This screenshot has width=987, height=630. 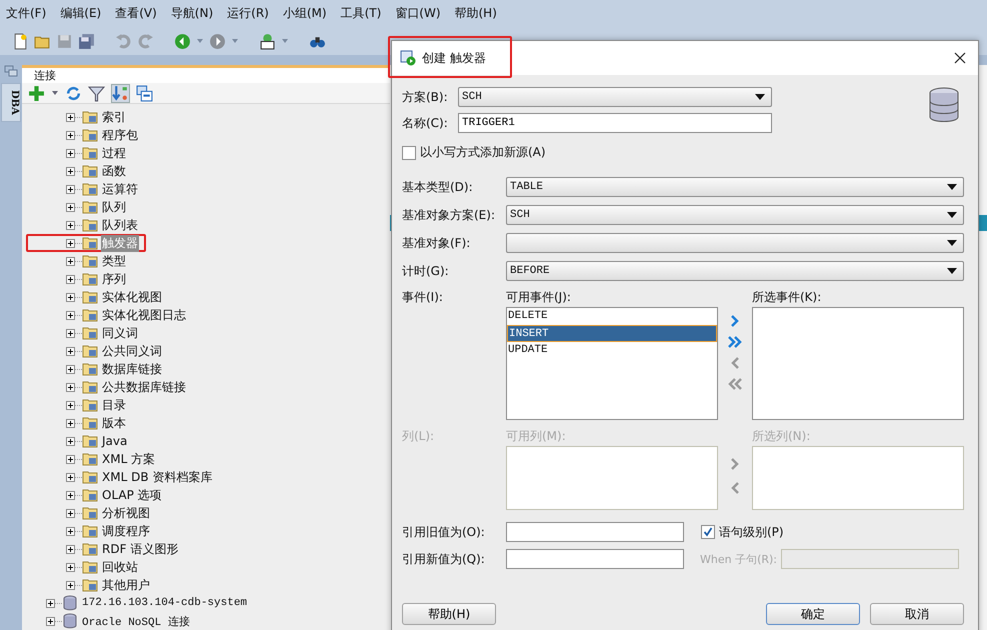 I want to click on save-all-icon, so click(x=86, y=41).